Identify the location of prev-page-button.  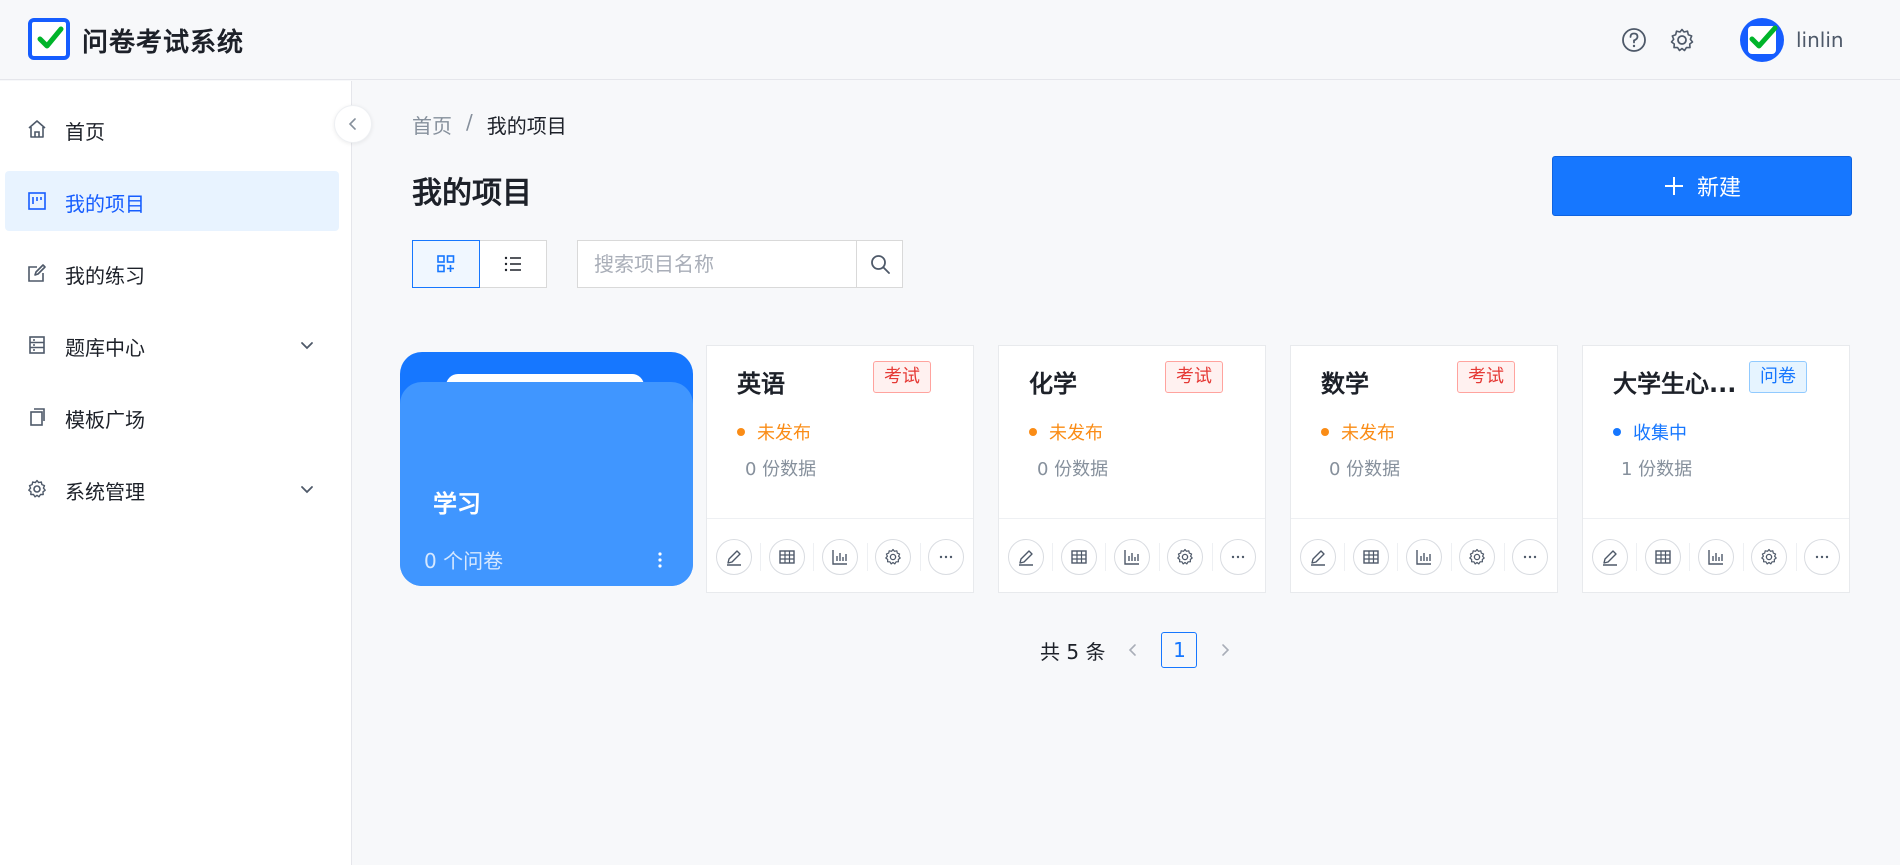
(1133, 650).